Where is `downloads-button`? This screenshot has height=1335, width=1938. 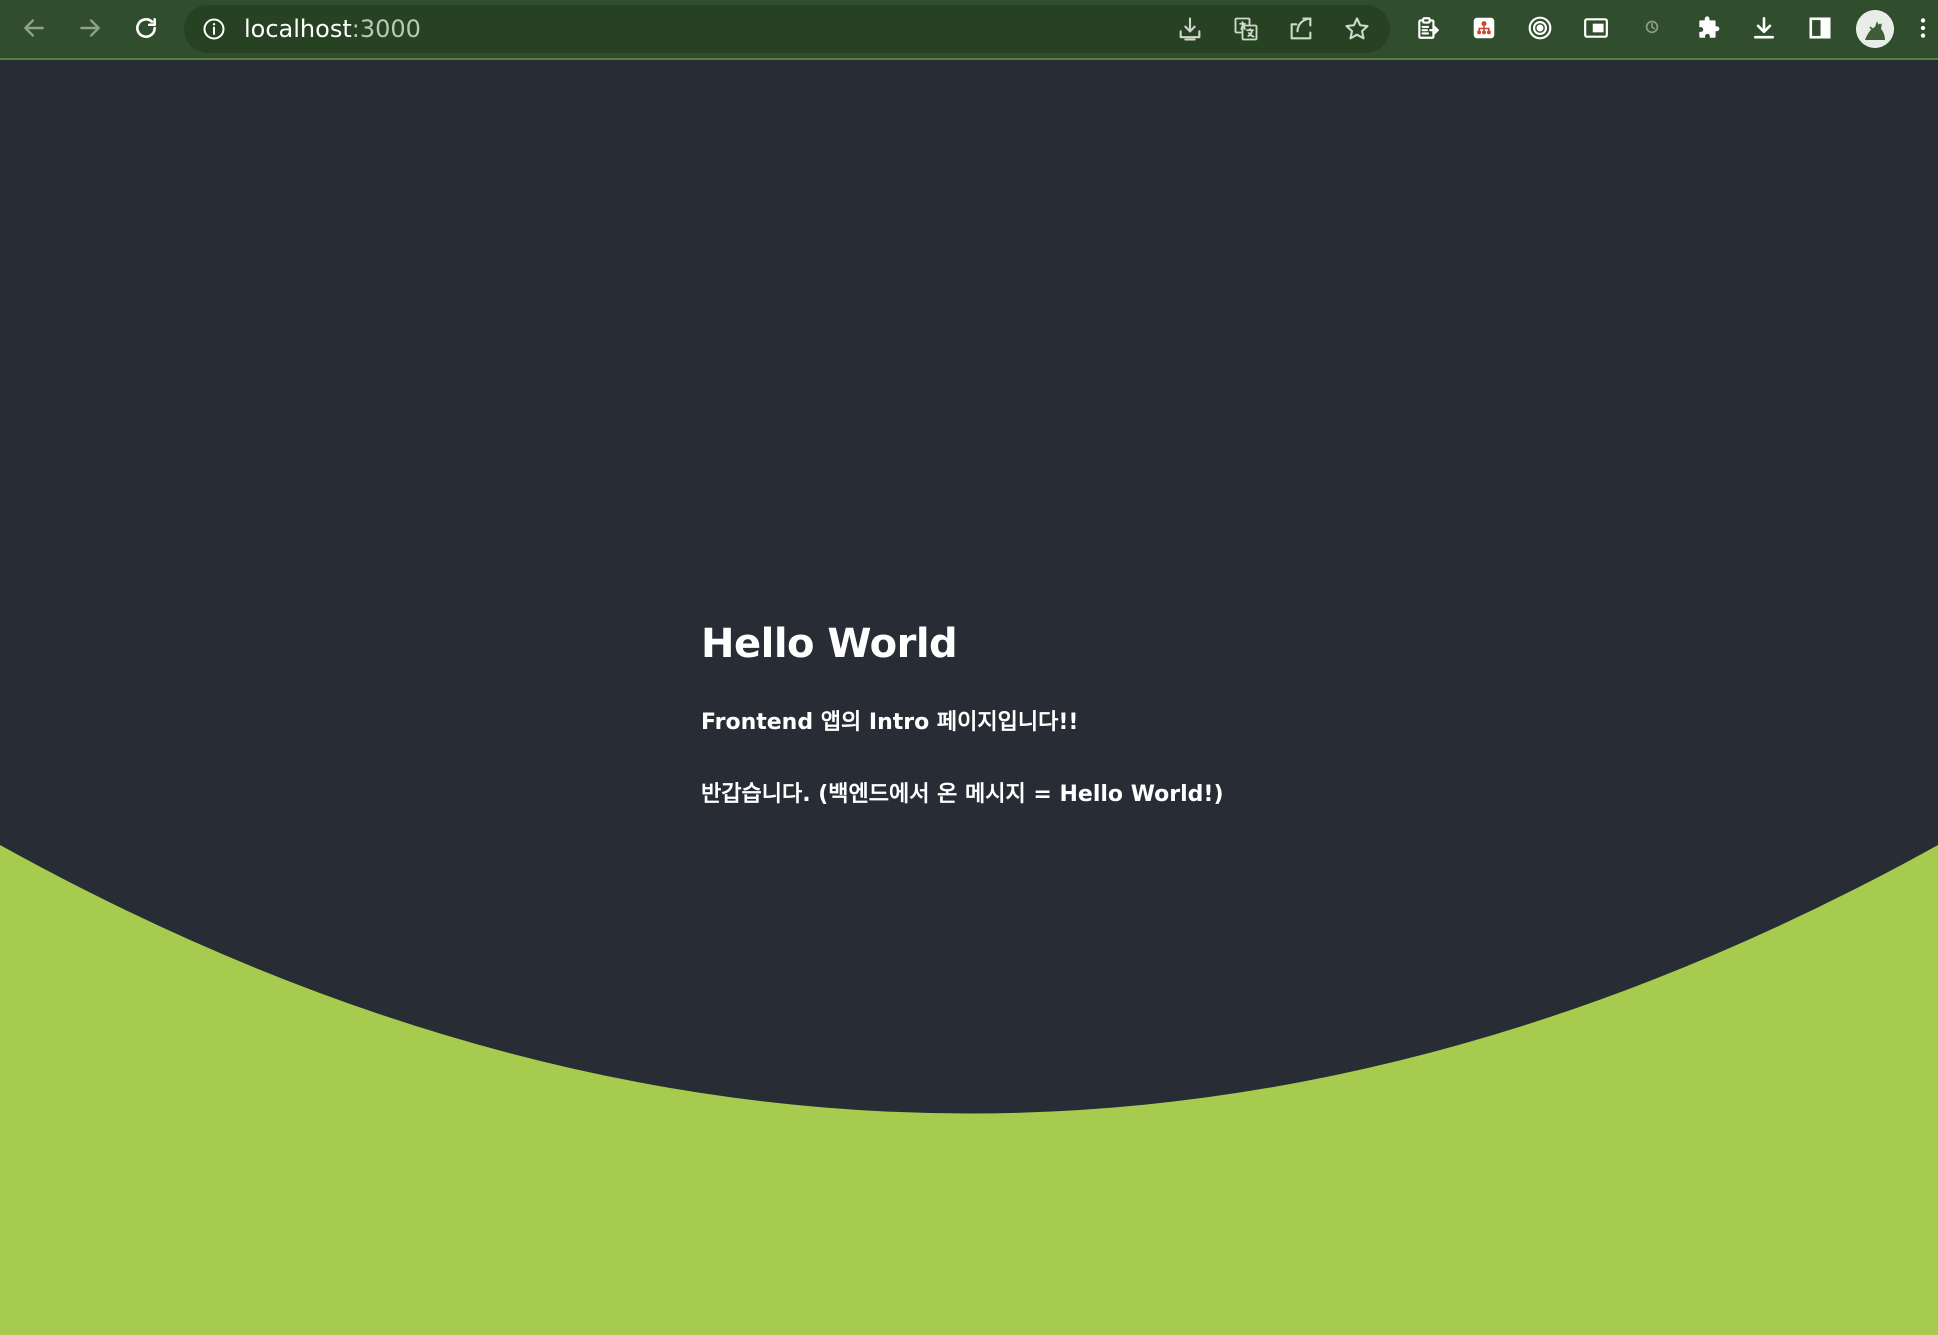
downloads-button is located at coordinates (1764, 28).